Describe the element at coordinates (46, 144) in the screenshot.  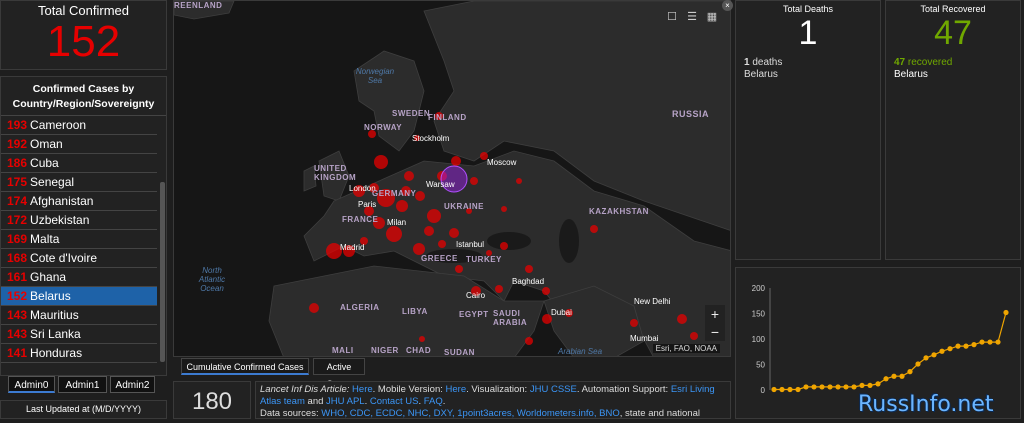
I see `list-item-country: Oman` at that location.